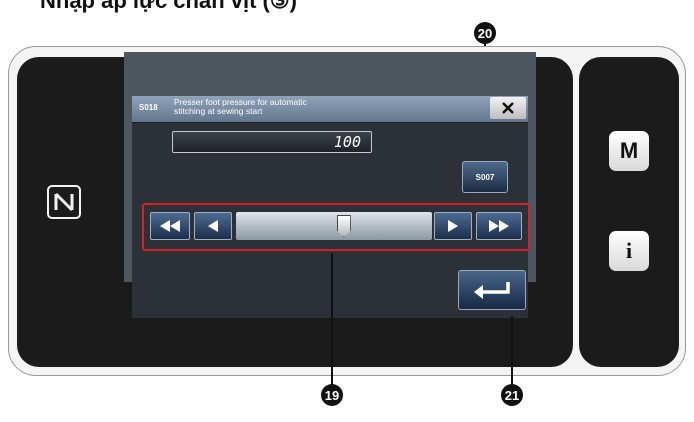 This screenshot has width=694, height=422. I want to click on left-arrow-icon, so click(213, 226).